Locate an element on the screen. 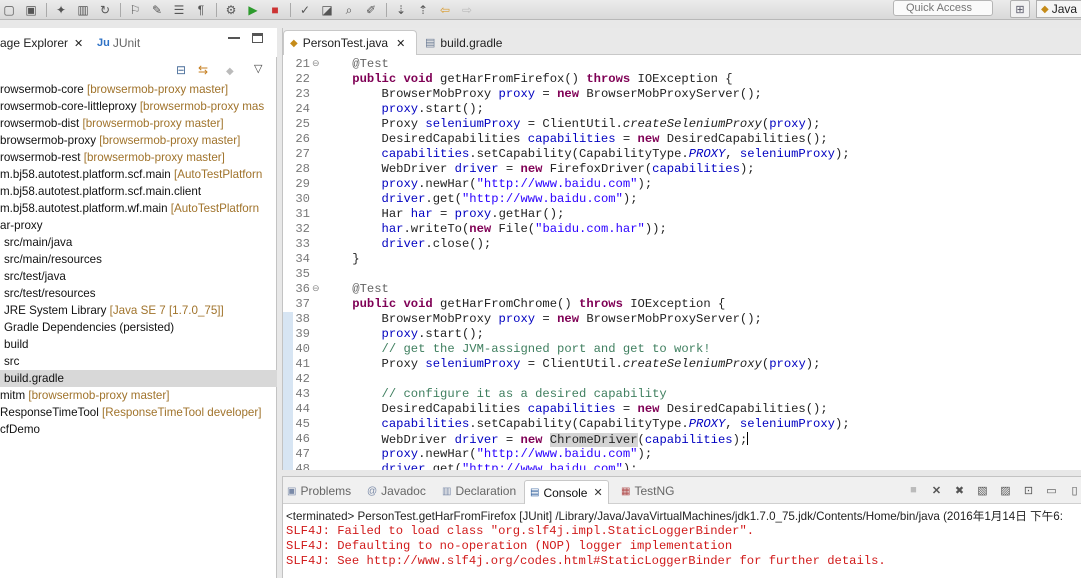  console-toolbar: ■ ✕ ✖ ▧ ▨ ⊡ ▭ ▯ is located at coordinates (993, 490).